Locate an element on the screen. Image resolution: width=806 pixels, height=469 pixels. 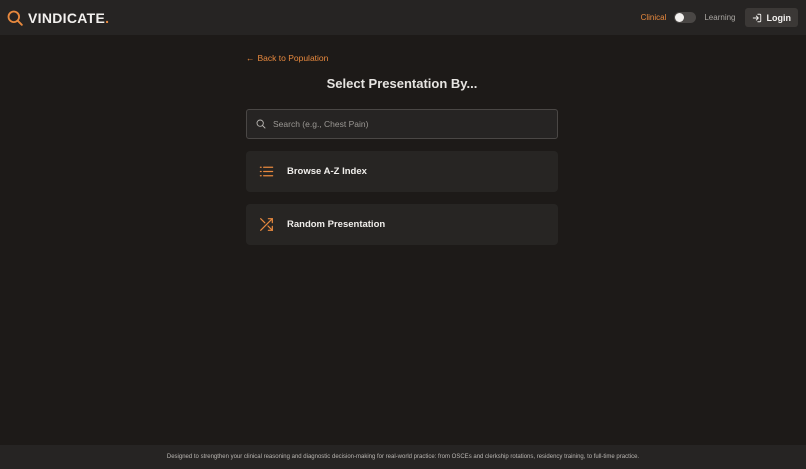
mode-label-learning: Learning is located at coordinates (720, 17).